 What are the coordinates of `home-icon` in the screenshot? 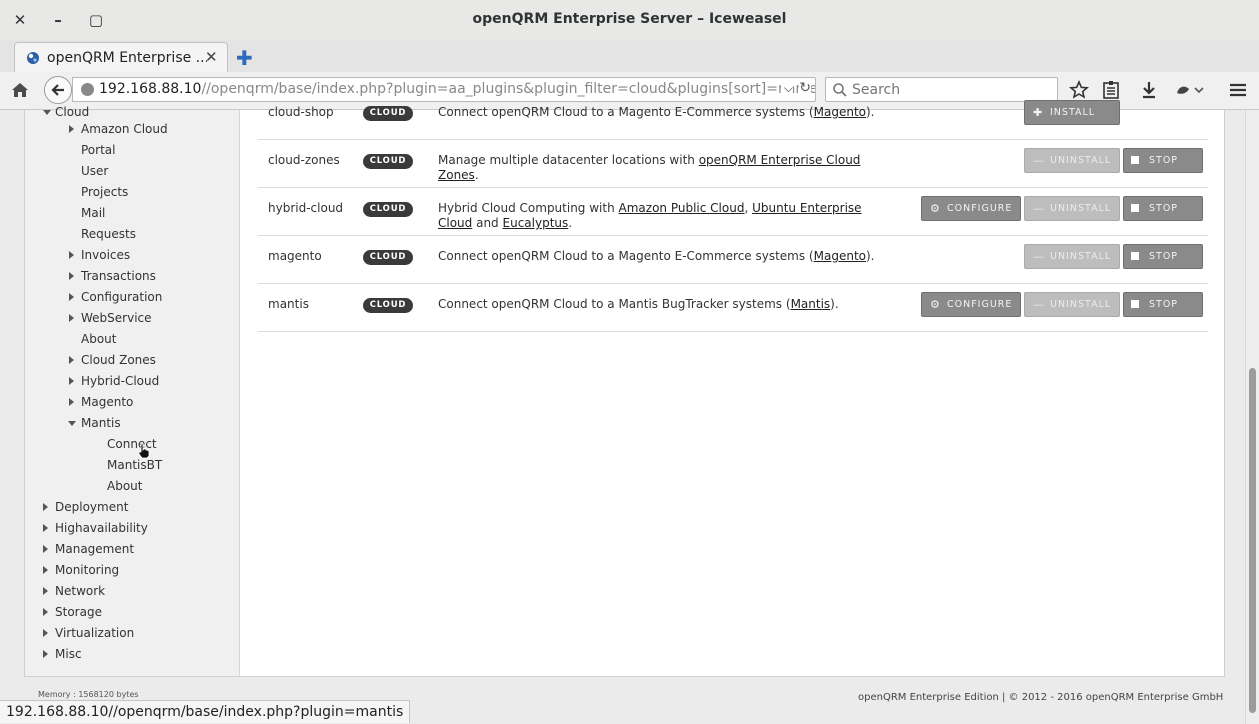 It's located at (20, 90).